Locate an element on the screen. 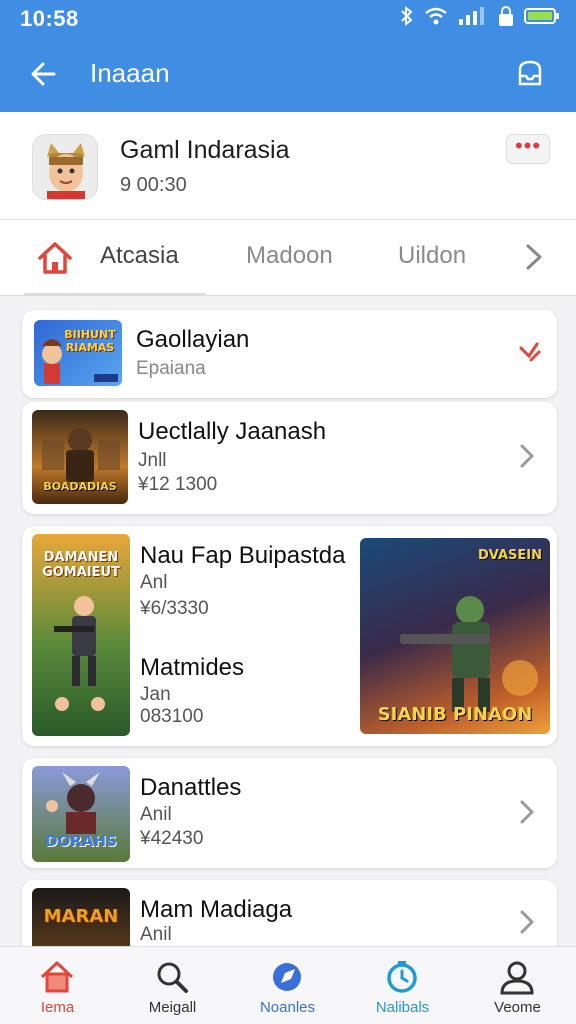 Image resolution: width=576 pixels, height=1024 pixels. nav-games: Noanles is located at coordinates (287, 985).